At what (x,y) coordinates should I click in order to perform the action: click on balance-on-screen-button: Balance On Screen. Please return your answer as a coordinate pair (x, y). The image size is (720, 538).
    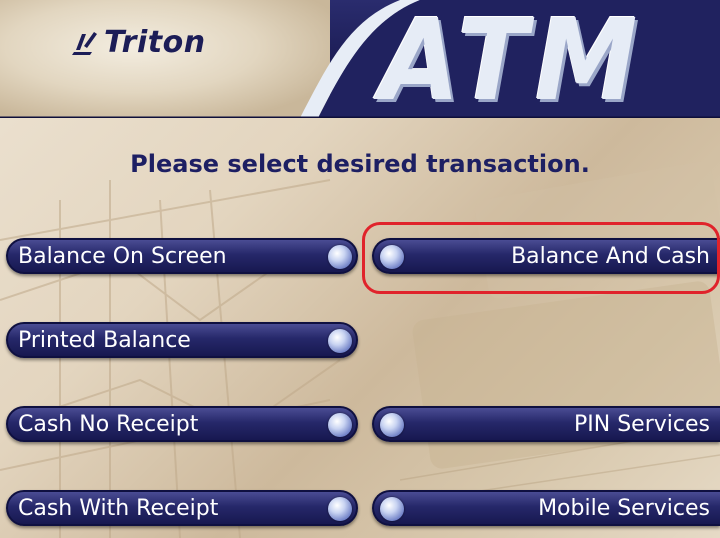
    Looking at the image, I should click on (182, 256).